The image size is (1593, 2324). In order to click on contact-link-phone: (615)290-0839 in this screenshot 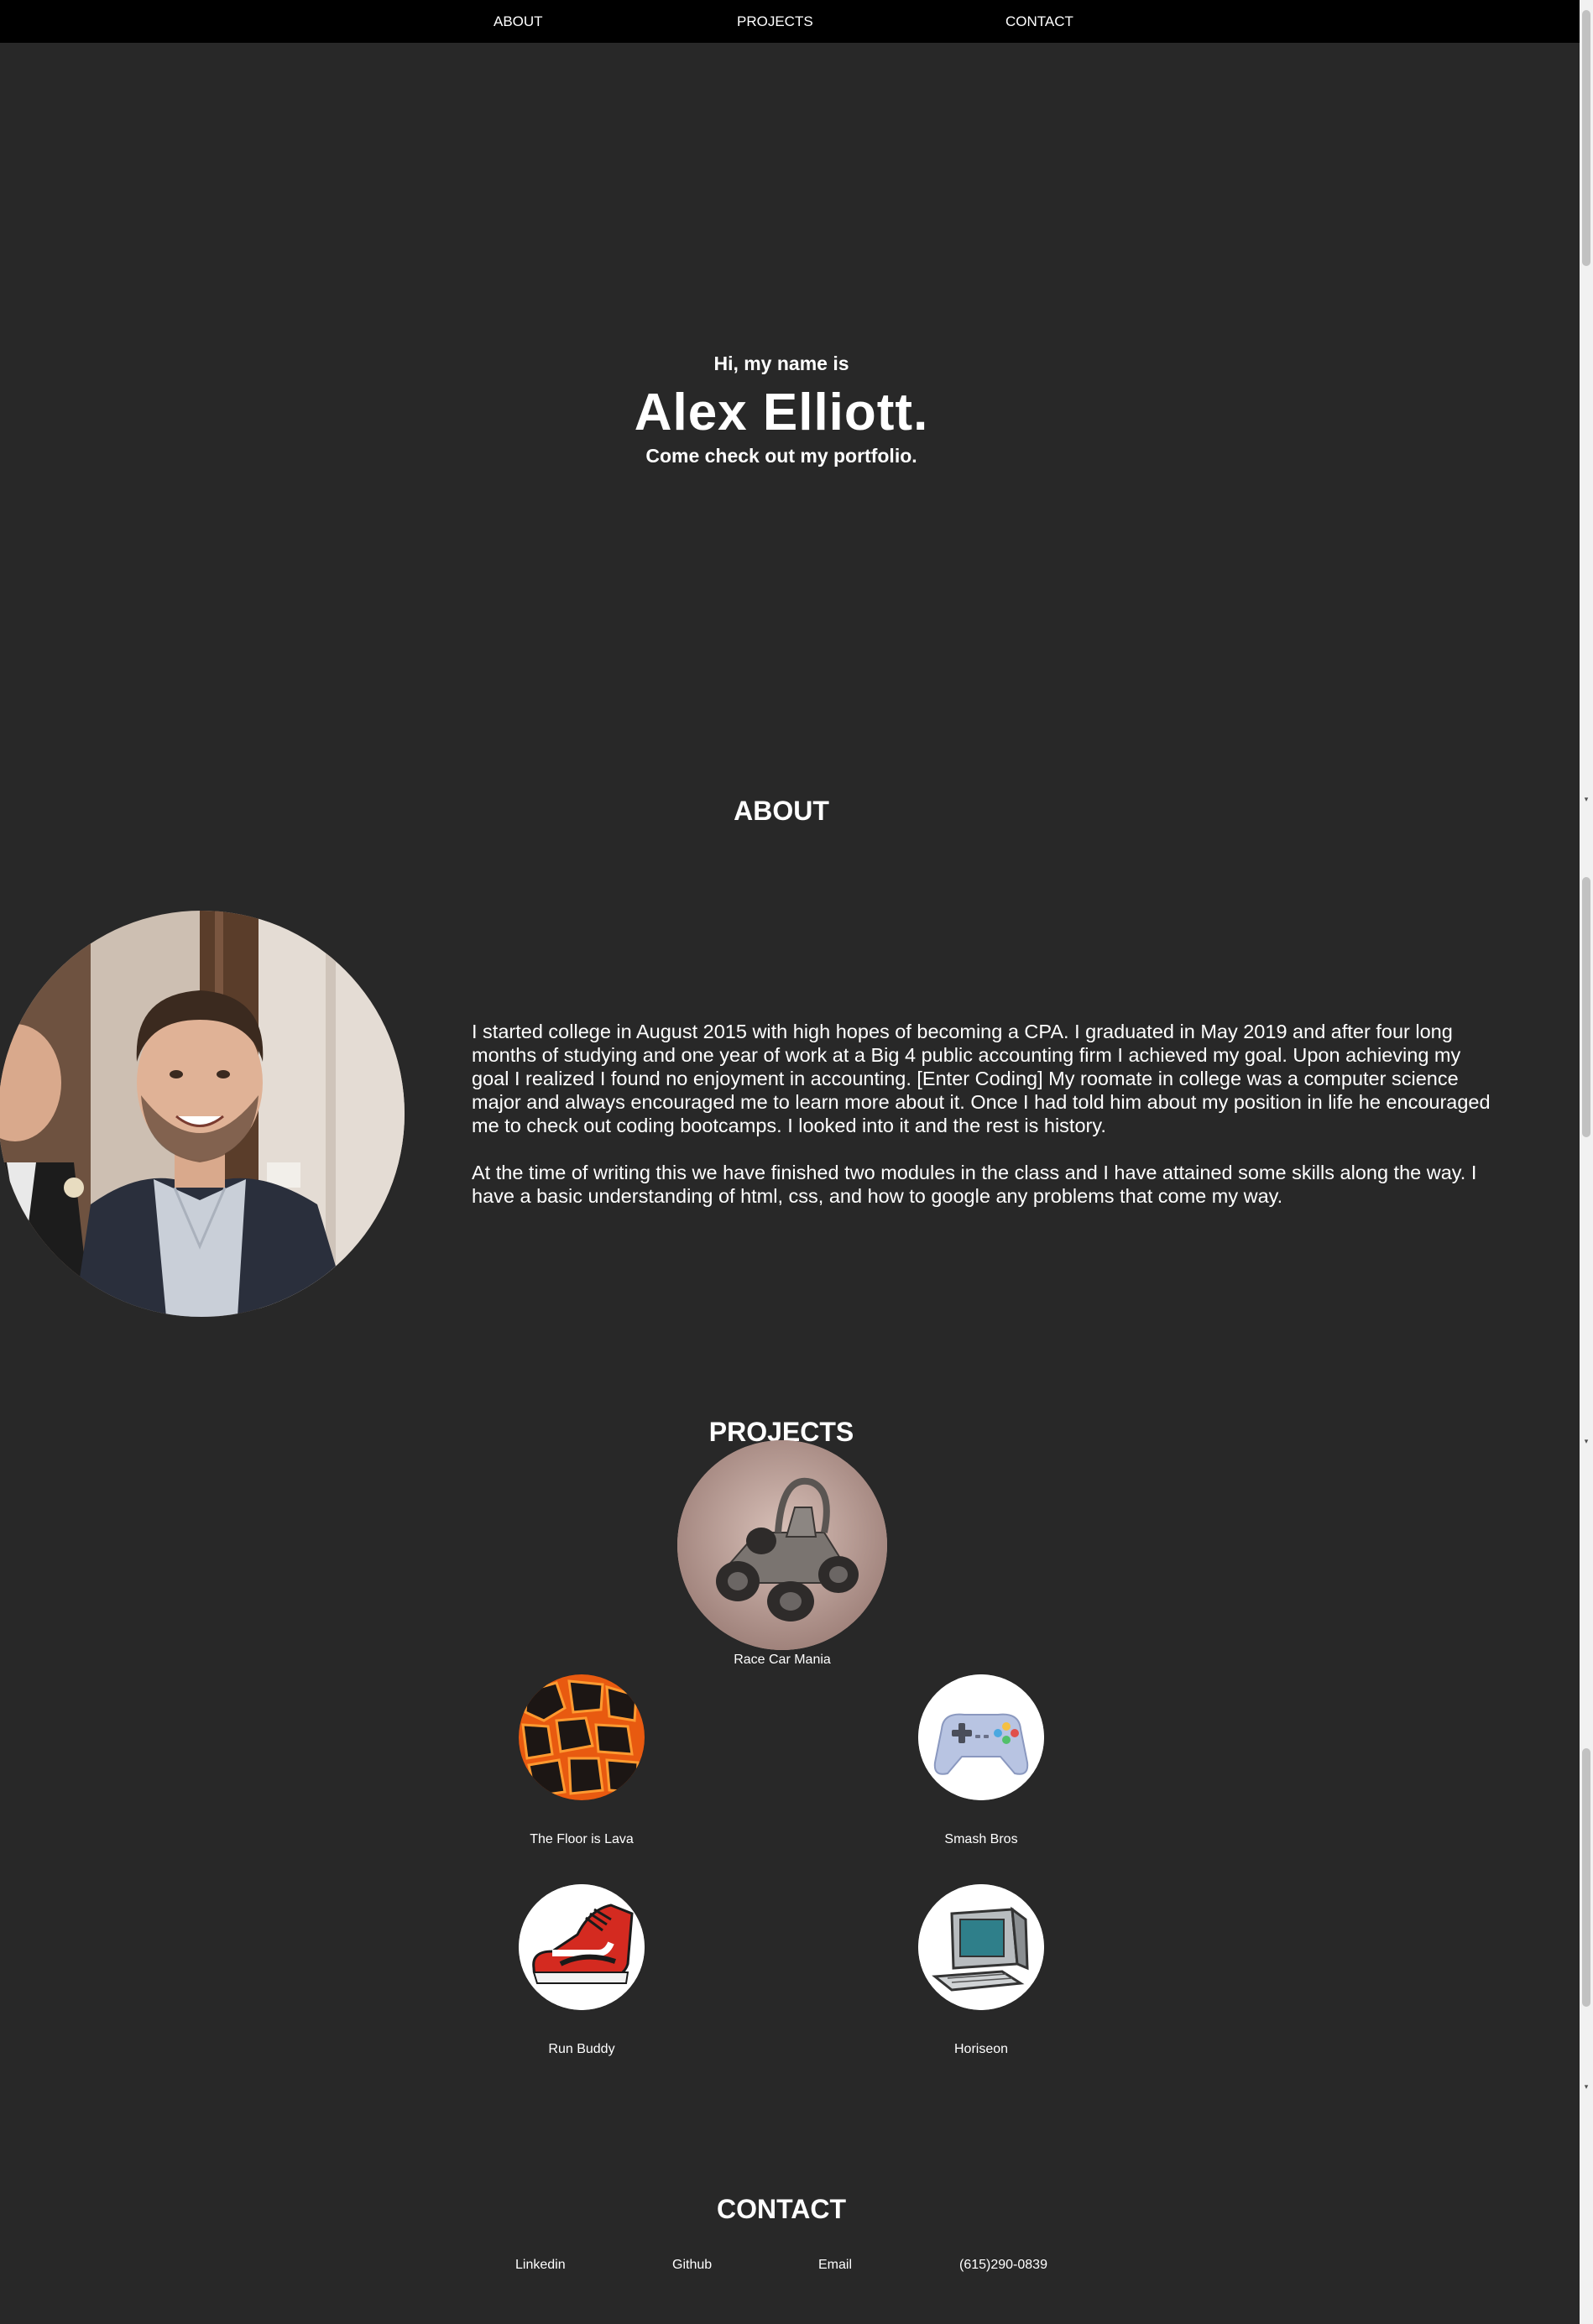, I will do `click(1003, 2265)`.